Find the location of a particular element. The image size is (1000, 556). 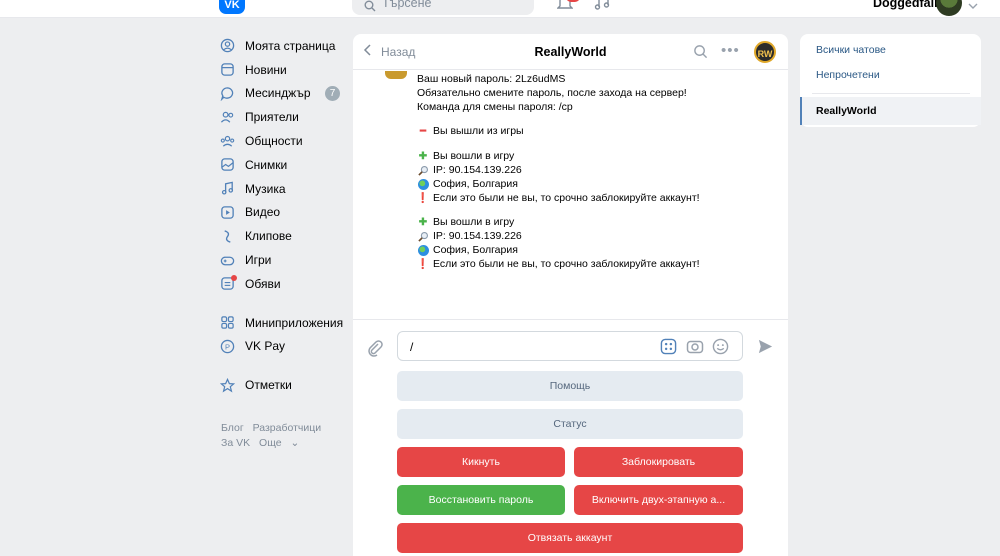

footer-link-blog: Блог is located at coordinates (232, 428).